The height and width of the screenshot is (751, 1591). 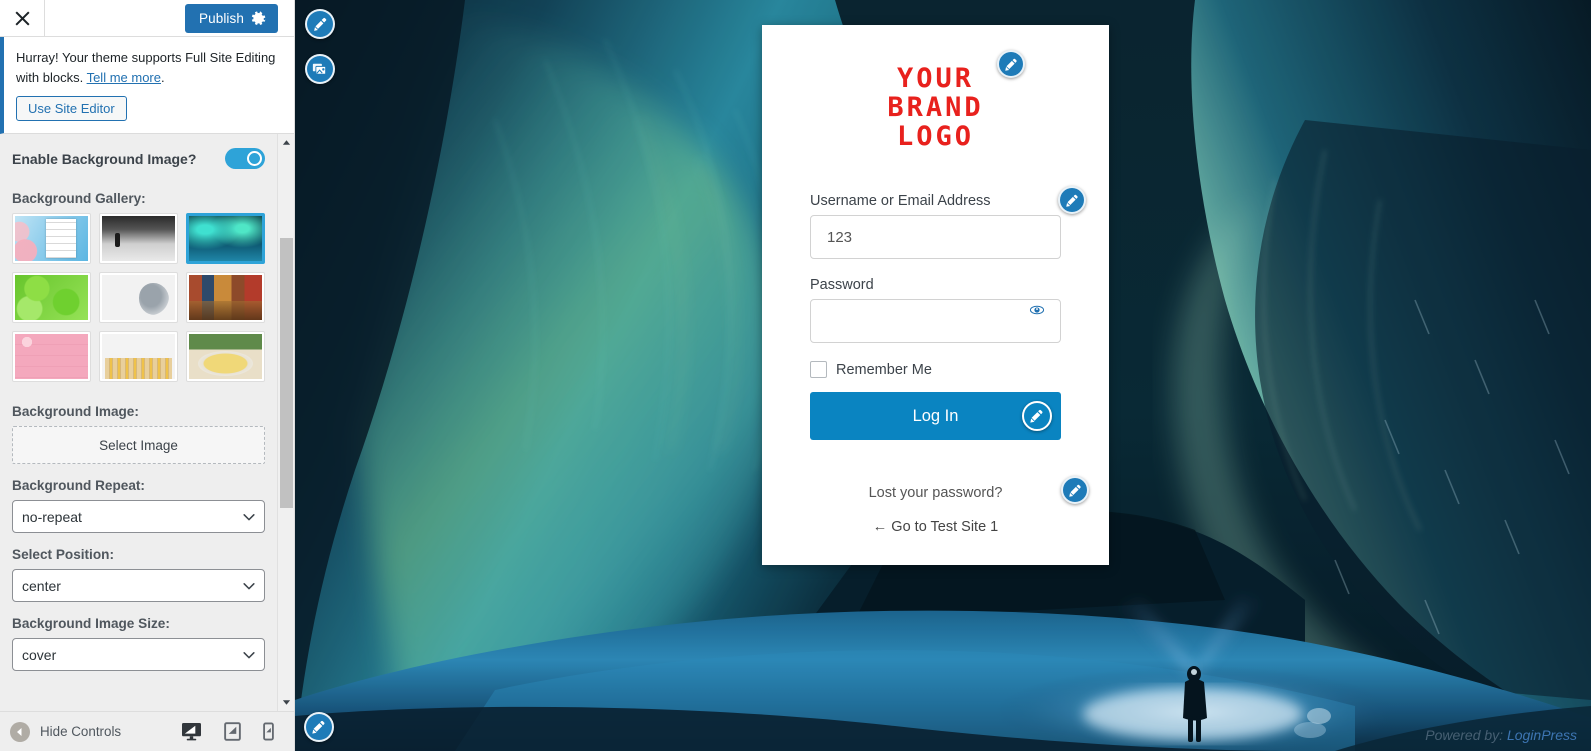 What do you see at coordinates (78, 485) in the screenshot?
I see `background-repeat-label: Background Repeat:` at bounding box center [78, 485].